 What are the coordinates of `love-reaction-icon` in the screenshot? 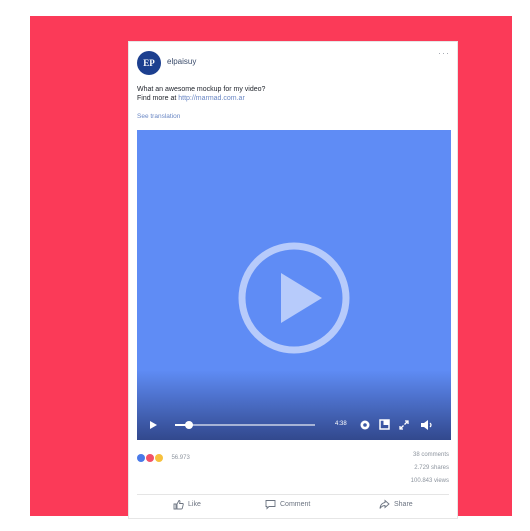 It's located at (150, 457).